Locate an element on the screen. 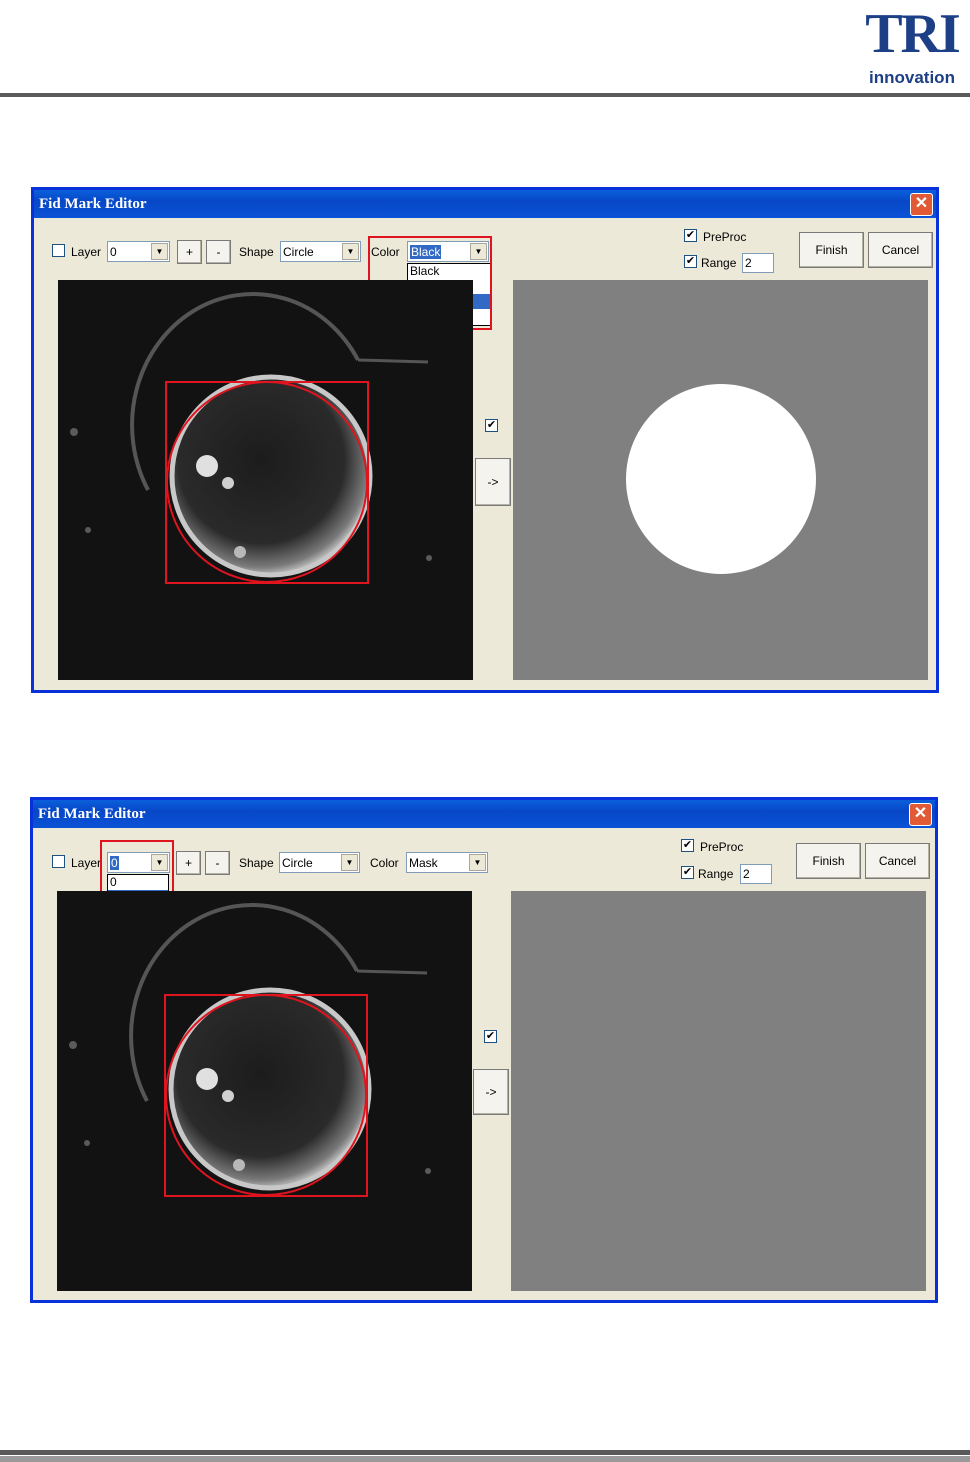  layer-select-value: 0 is located at coordinates (113, 252).